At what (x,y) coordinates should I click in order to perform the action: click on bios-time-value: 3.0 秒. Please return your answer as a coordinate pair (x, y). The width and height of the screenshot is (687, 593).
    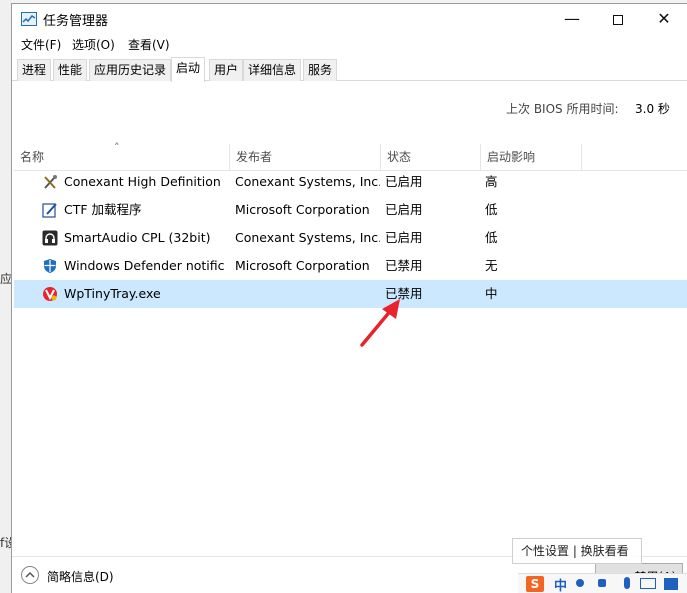
    Looking at the image, I should click on (652, 109).